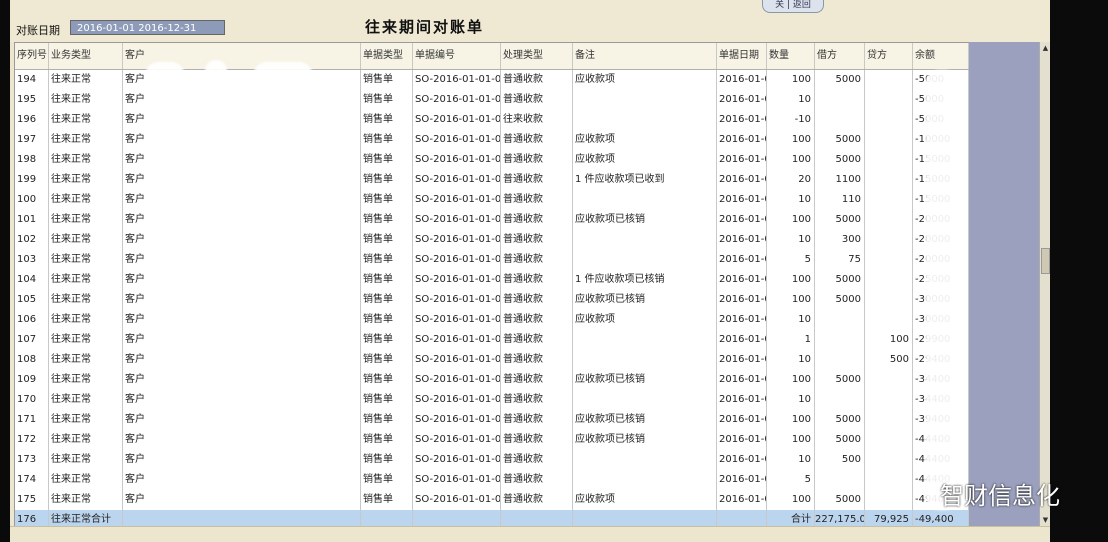 The image size is (1108, 542). What do you see at coordinates (791, 460) in the screenshot?
I see `cell-qty: 10` at bounding box center [791, 460].